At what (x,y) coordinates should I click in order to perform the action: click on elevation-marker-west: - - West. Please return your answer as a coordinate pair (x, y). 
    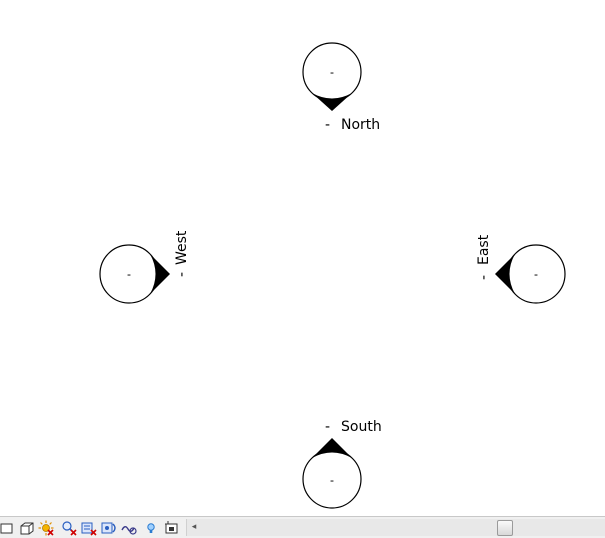
    Looking at the image, I should click on (144, 267).